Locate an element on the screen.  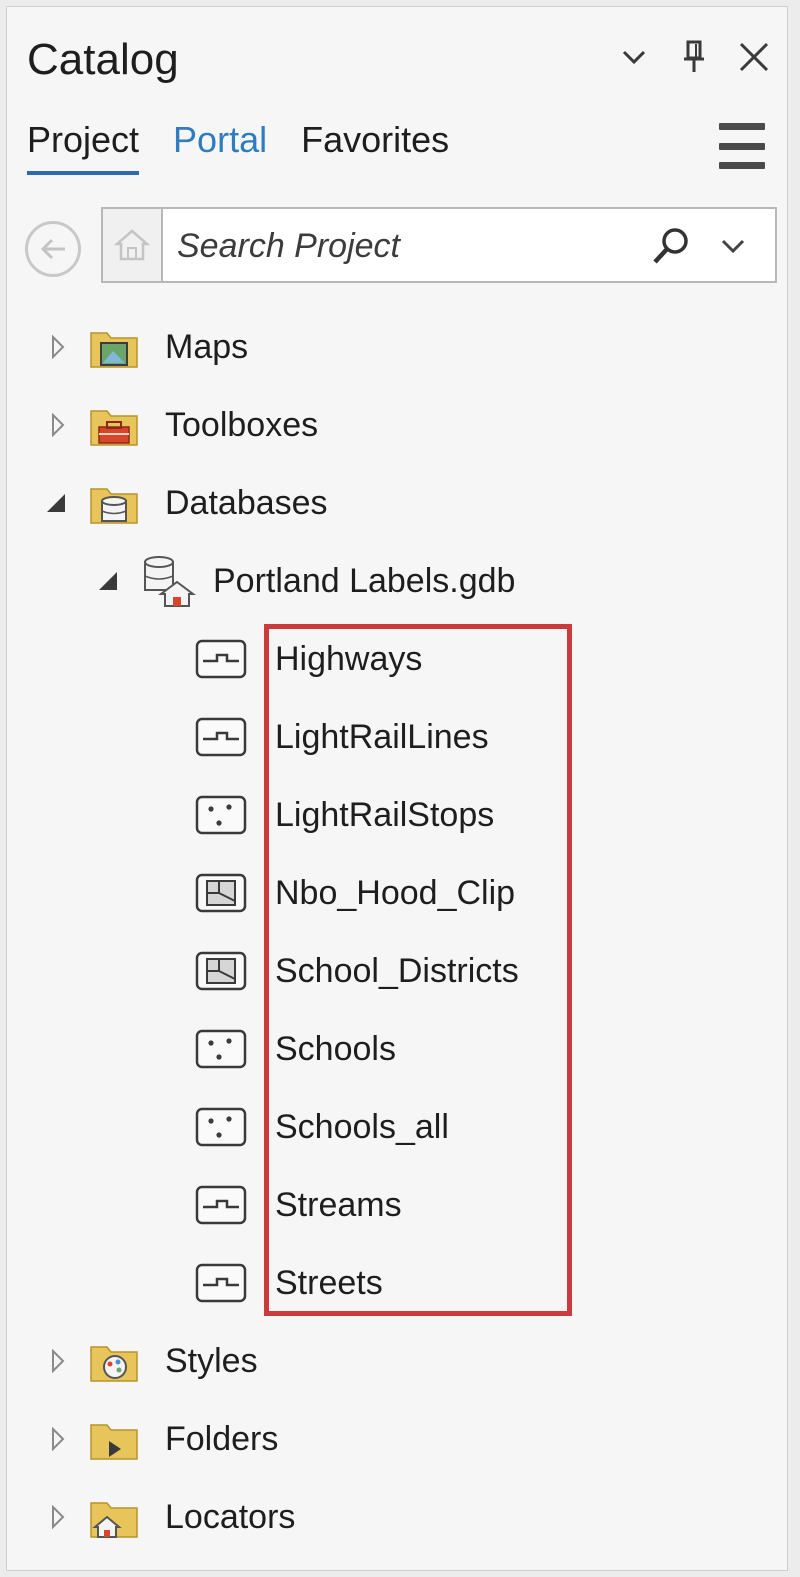
menu-icon is located at coordinates (742, 146).